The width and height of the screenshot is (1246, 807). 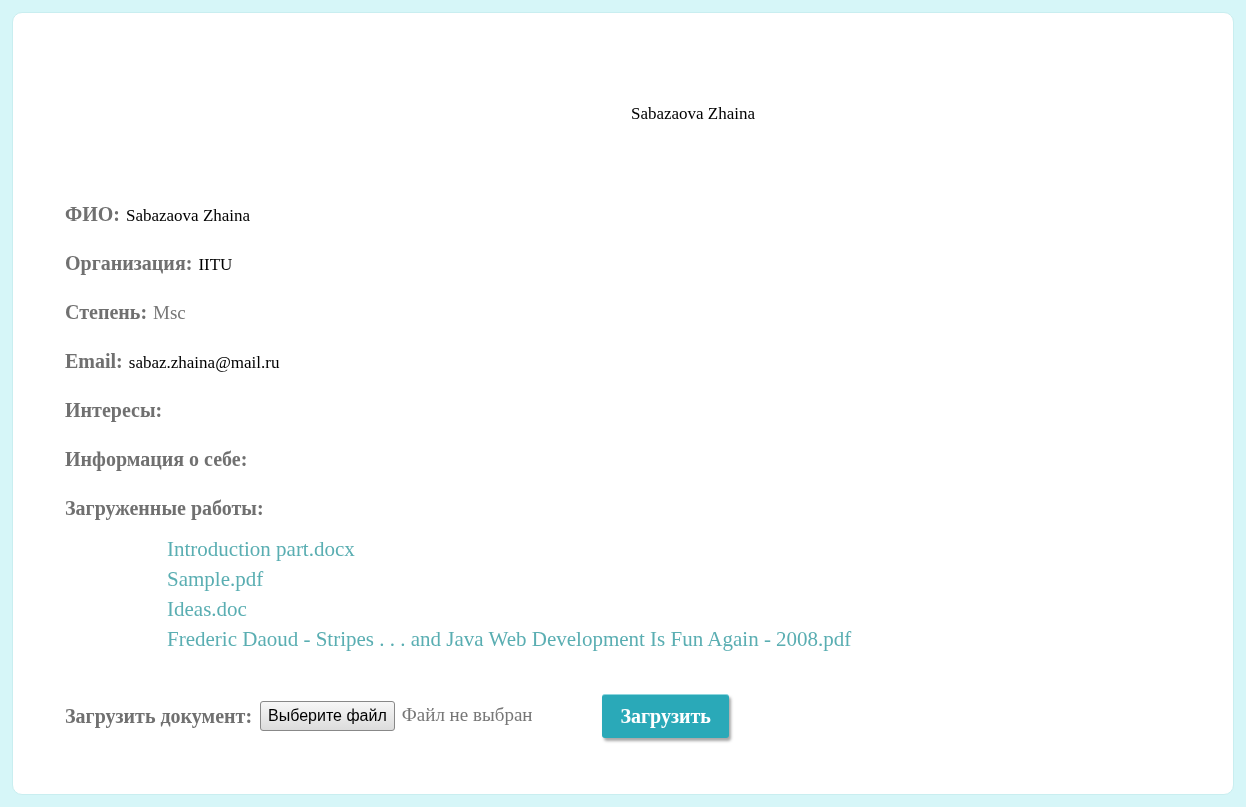 I want to click on field-label: Информация о себе:, so click(x=156, y=459).